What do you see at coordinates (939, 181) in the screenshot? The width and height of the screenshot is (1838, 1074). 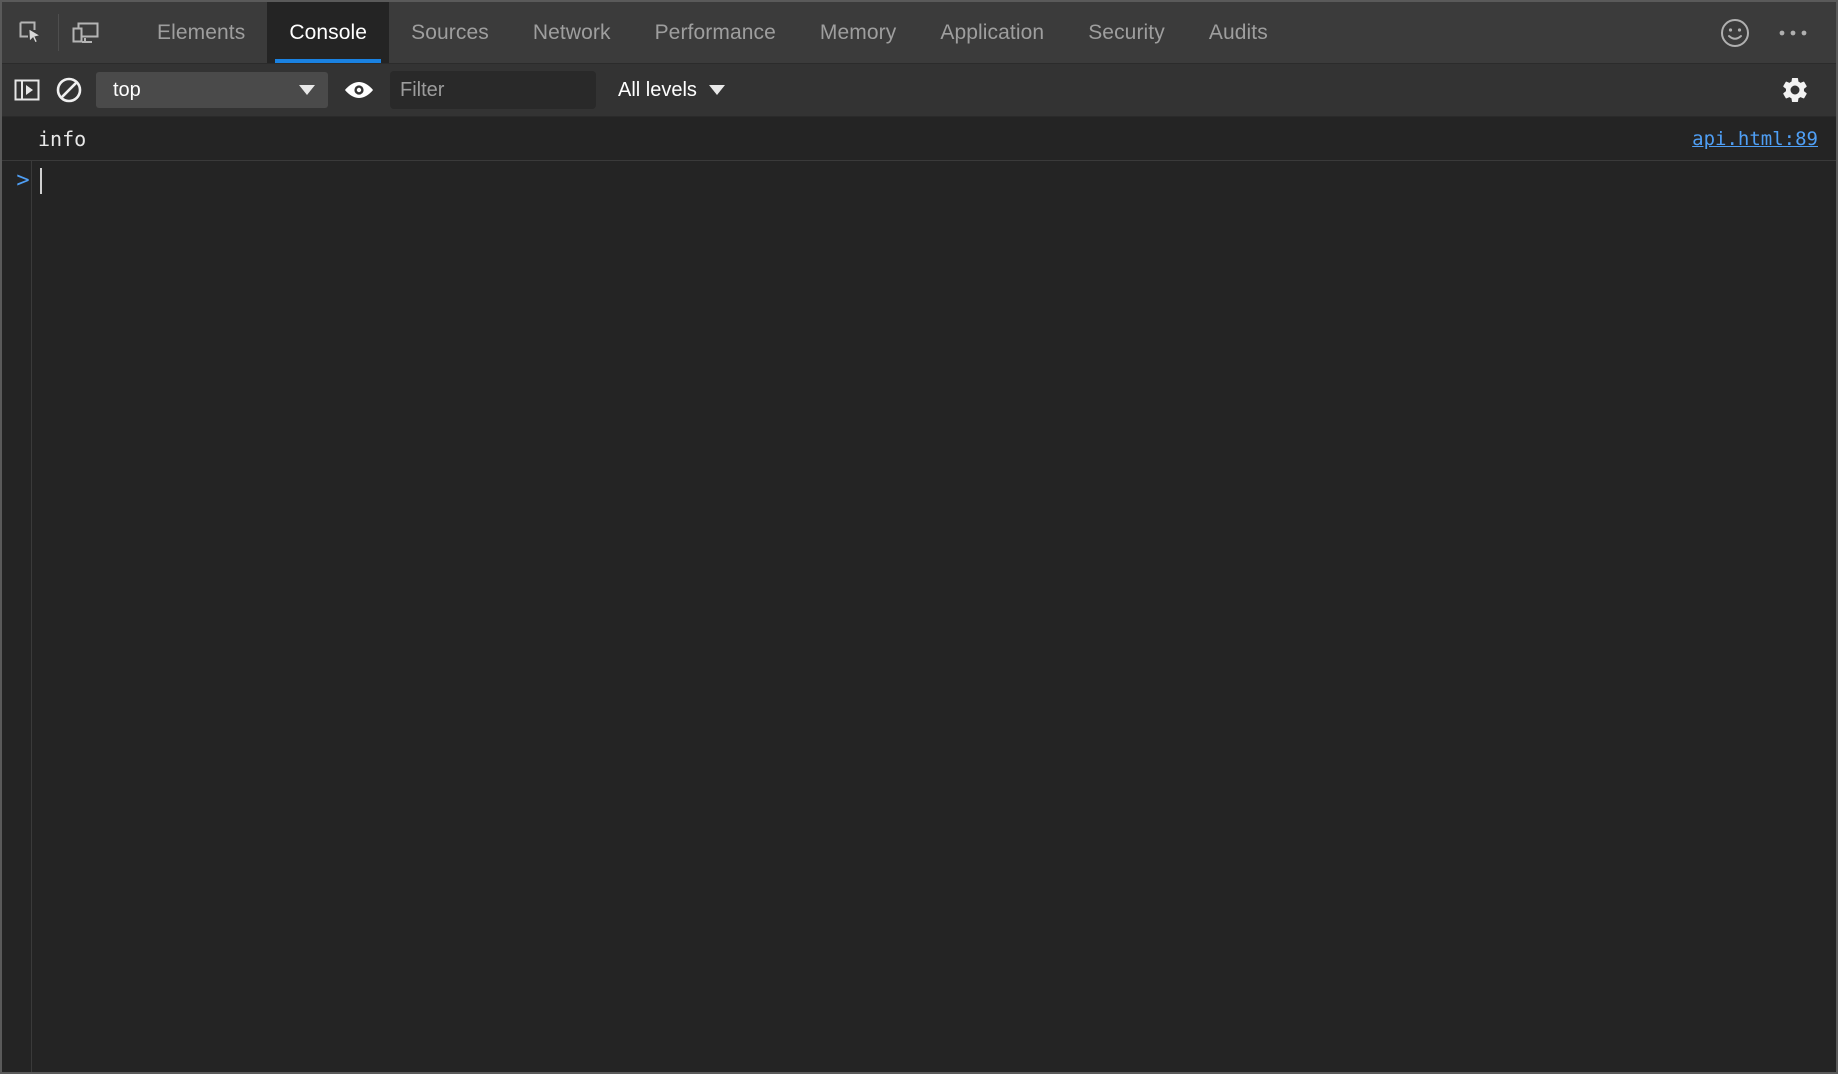 I see `console-prompt-input` at bounding box center [939, 181].